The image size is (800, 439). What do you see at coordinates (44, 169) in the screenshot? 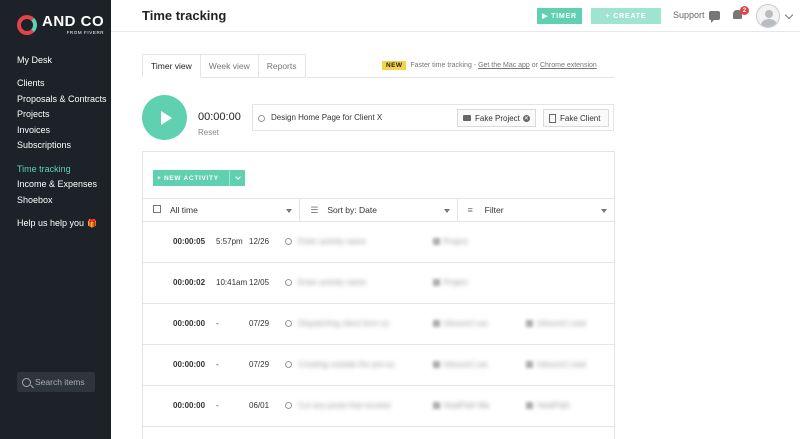
I see `sidebar-item-time-tracking: Time tracking` at bounding box center [44, 169].